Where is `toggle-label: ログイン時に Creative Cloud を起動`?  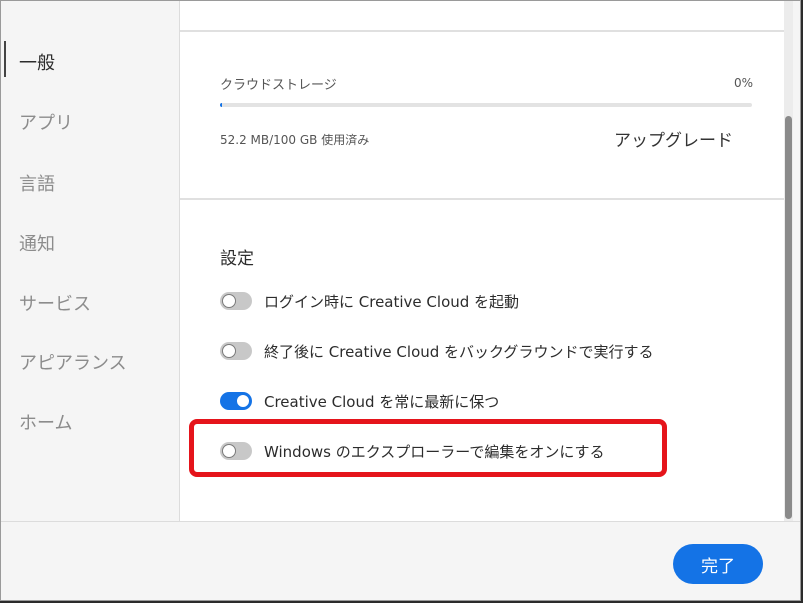
toggle-label: ログイン時に Creative Cloud を起動 is located at coordinates (392, 301).